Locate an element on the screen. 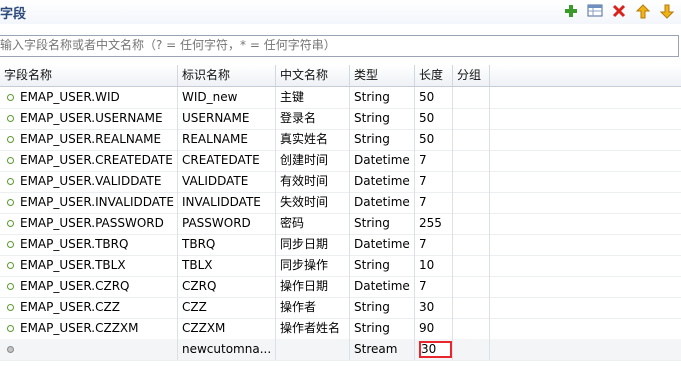 The height and width of the screenshot is (368, 681). move-down-icon is located at coordinates (667, 11).